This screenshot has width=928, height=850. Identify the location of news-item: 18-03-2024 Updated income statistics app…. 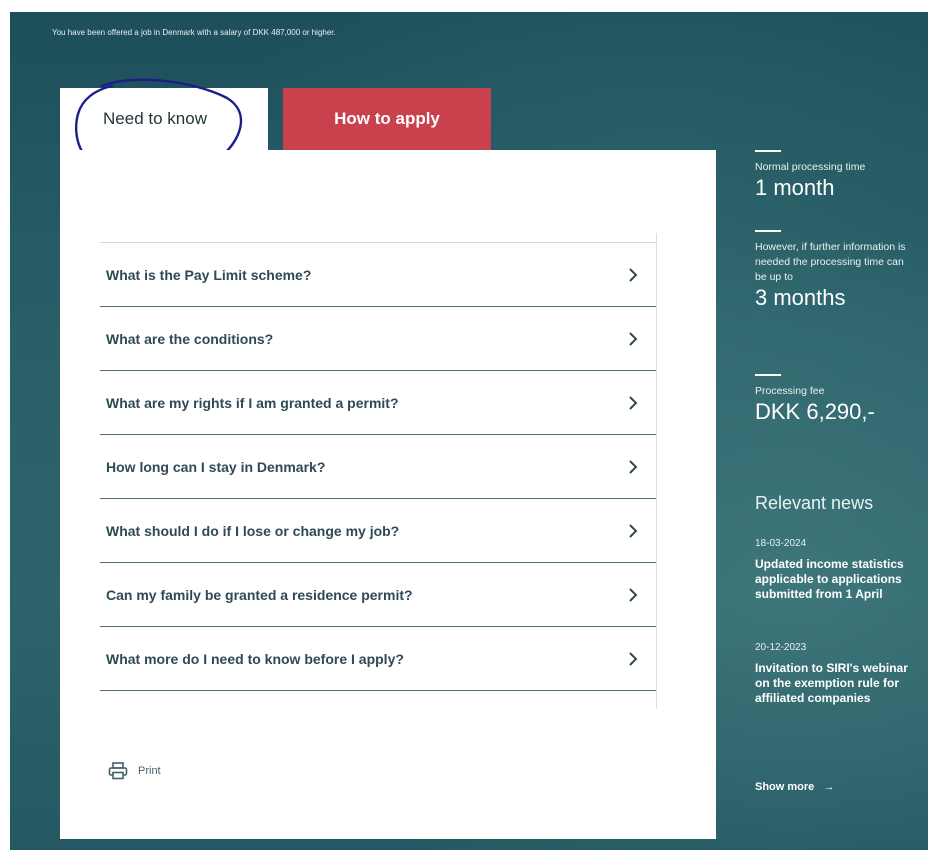
(835, 570).